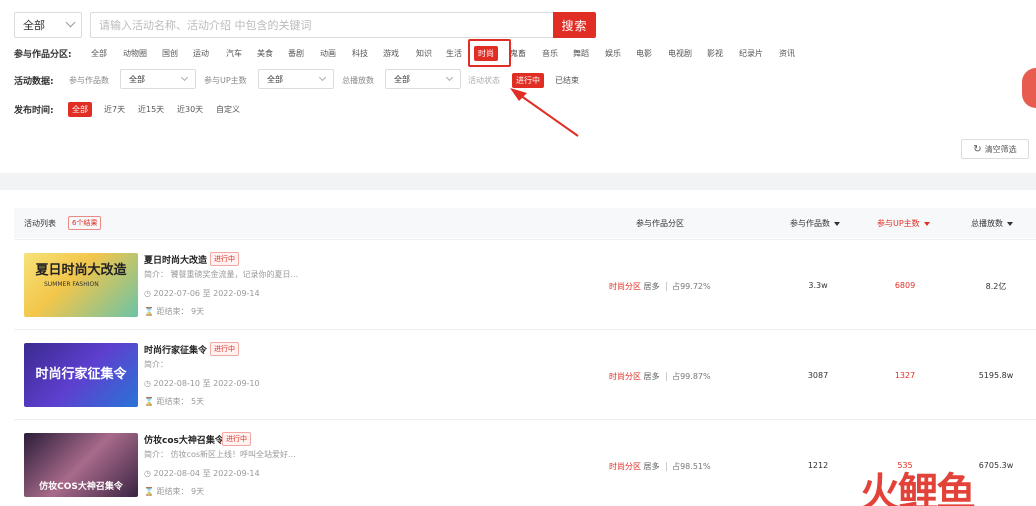  I want to click on watermark-text: 火鲤鱼, so click(918, 488).